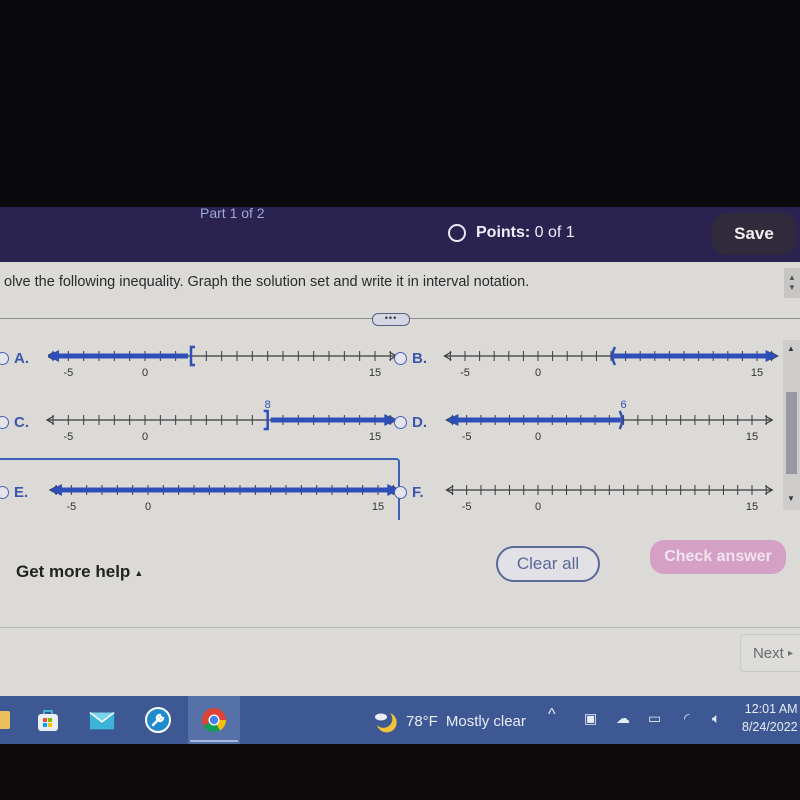  I want to click on meet-now-icon: ▣, so click(590, 718).